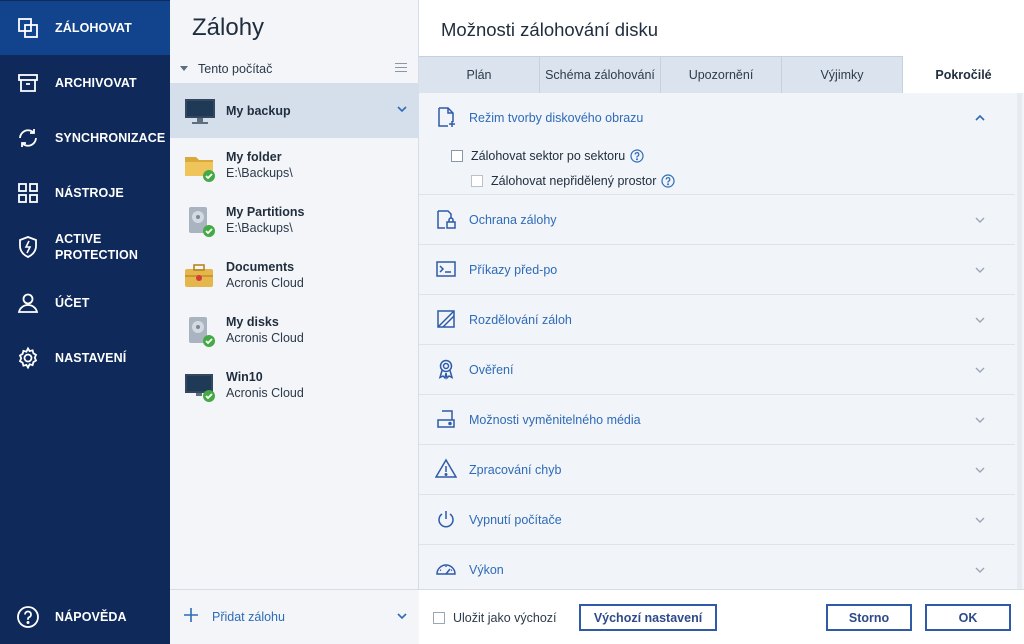 This screenshot has height=644, width=1024. I want to click on help-circle-icon, so click(28, 617).